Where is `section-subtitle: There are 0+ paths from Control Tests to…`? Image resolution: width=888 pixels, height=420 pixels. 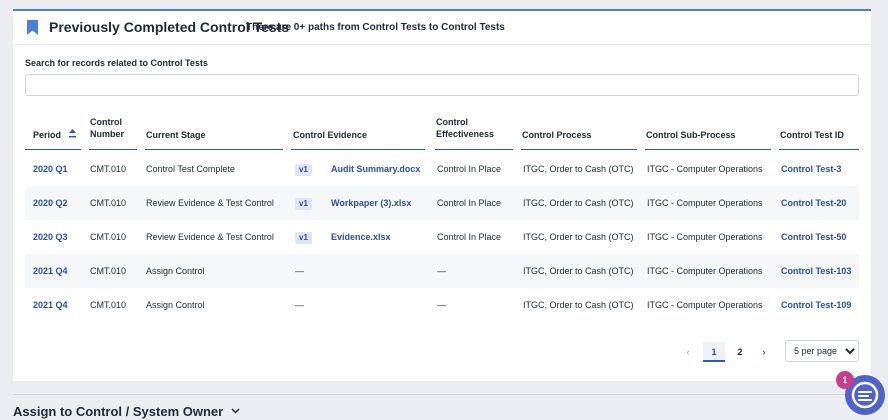 section-subtitle: There are 0+ paths from Control Tests to… is located at coordinates (375, 27).